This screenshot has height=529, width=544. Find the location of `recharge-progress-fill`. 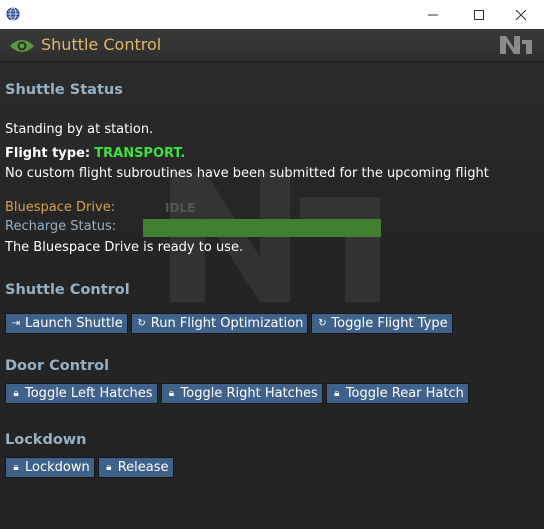

recharge-progress-fill is located at coordinates (262, 228).